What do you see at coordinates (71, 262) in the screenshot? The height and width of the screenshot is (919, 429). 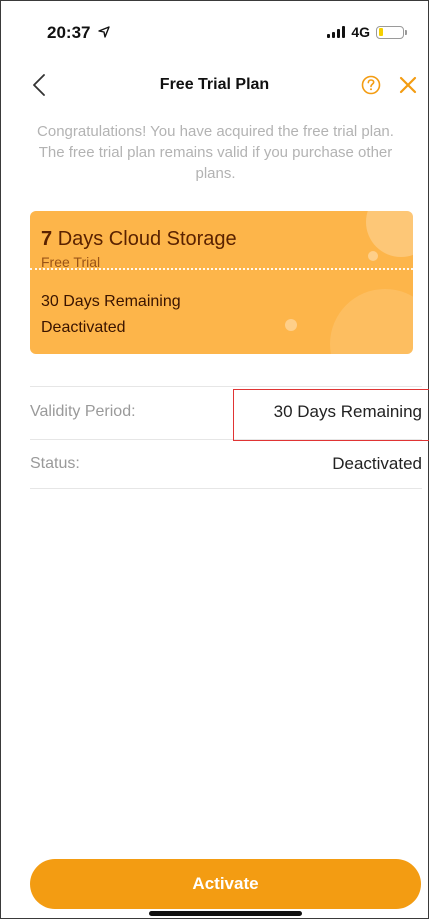 I see `card-subtitle: Free Trial` at bounding box center [71, 262].